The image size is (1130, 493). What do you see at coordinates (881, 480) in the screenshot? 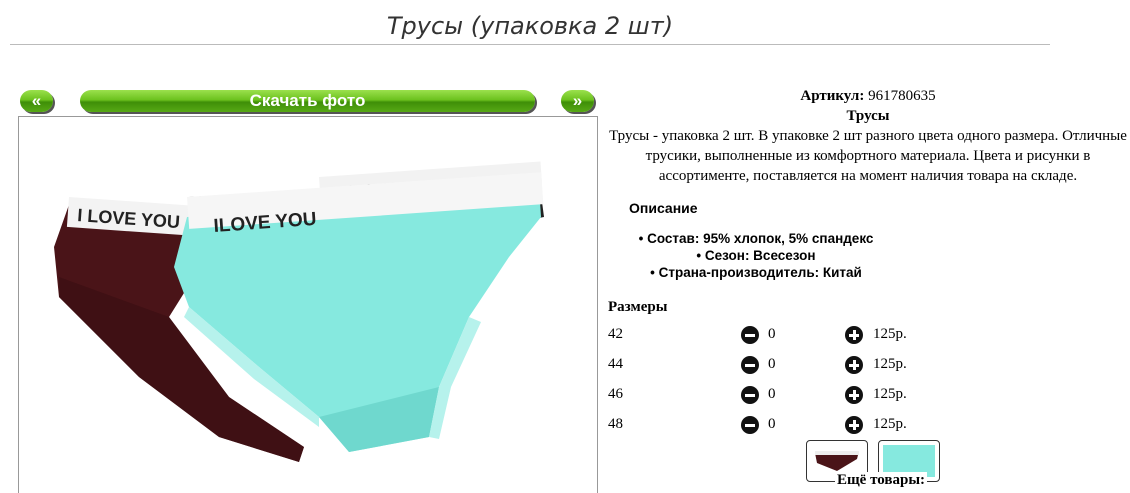
I see `more-products-label: Ещё товары:` at bounding box center [881, 480].